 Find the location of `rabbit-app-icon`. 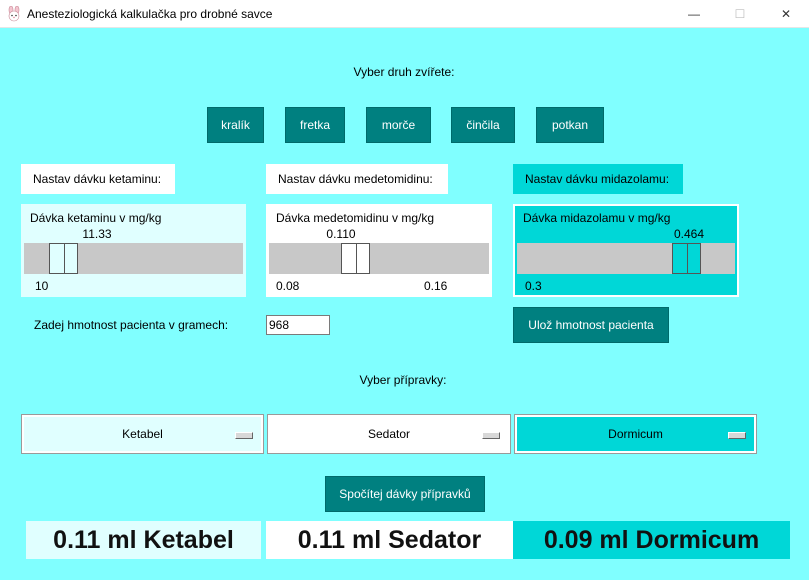

rabbit-app-icon is located at coordinates (14, 14).